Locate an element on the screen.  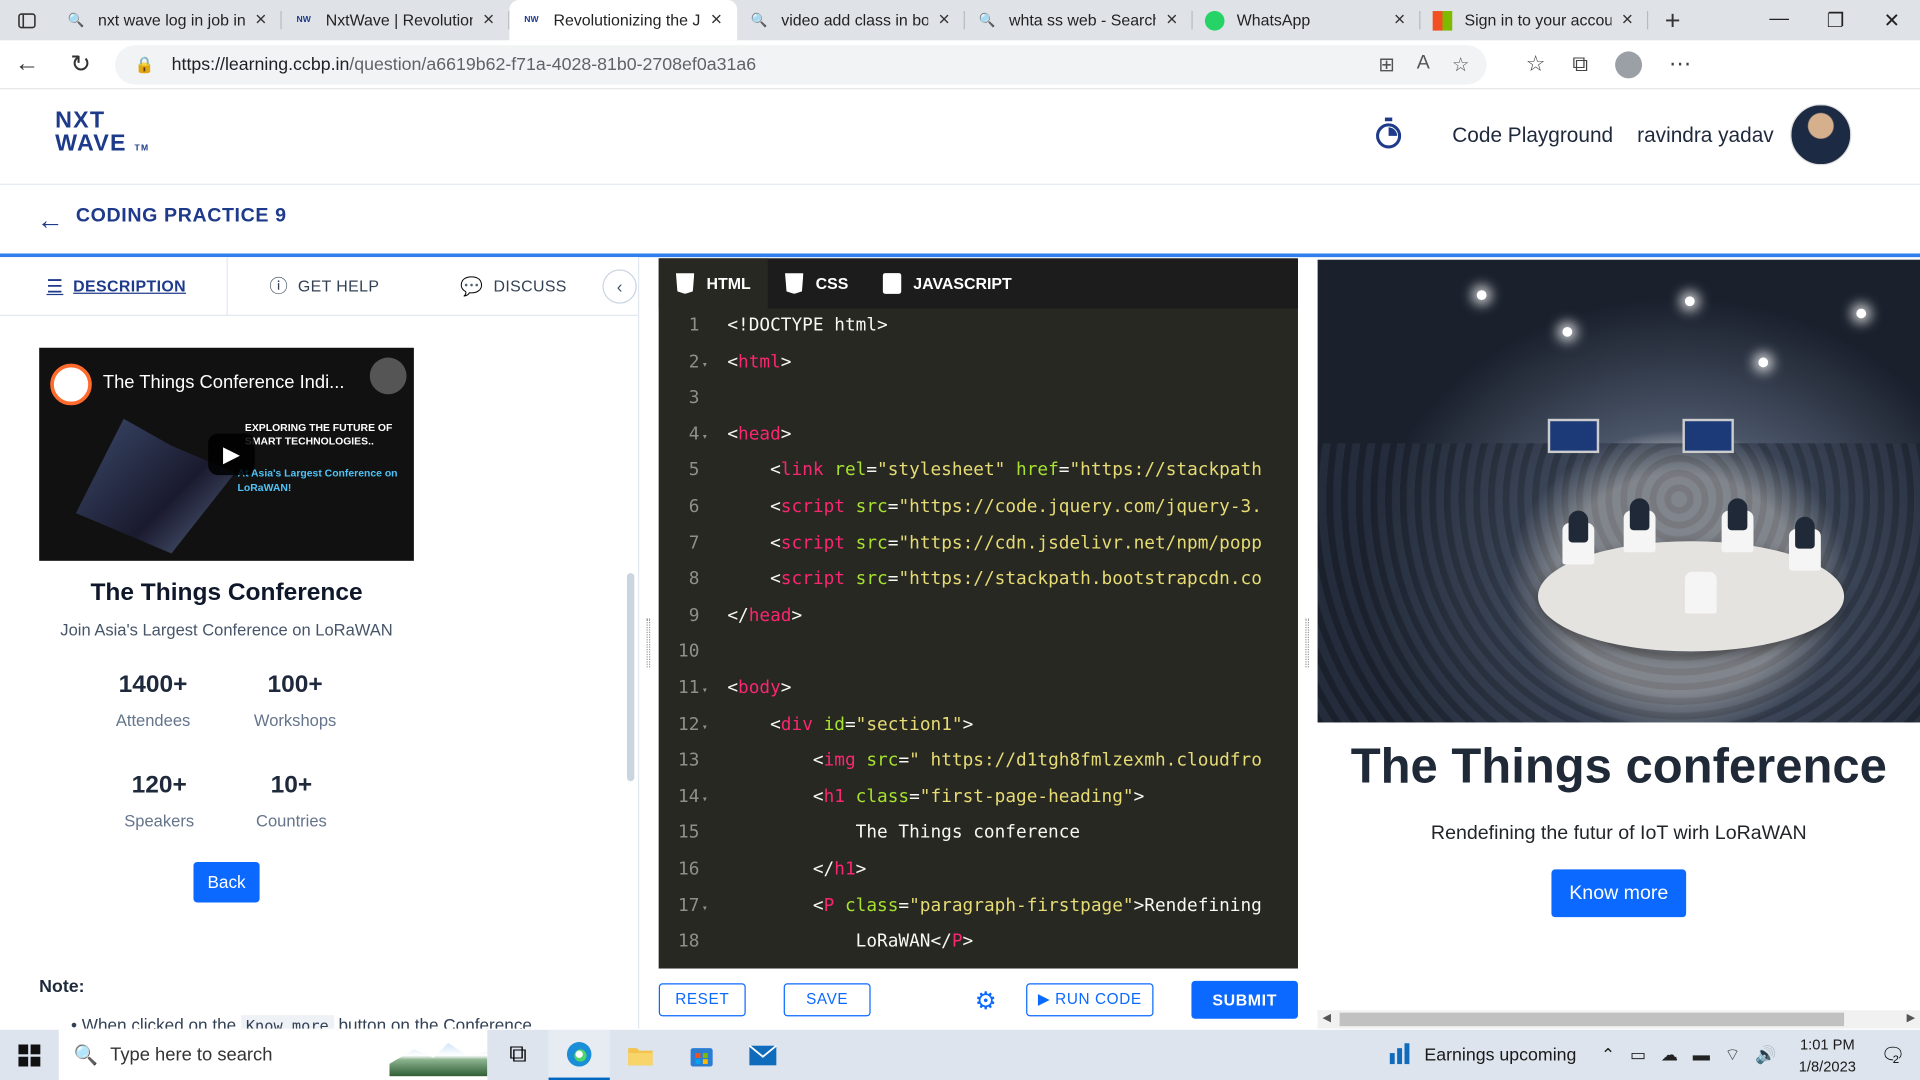
taskbar-clock: 1:01 PM 1/8/2023 is located at coordinates (1827, 1055).